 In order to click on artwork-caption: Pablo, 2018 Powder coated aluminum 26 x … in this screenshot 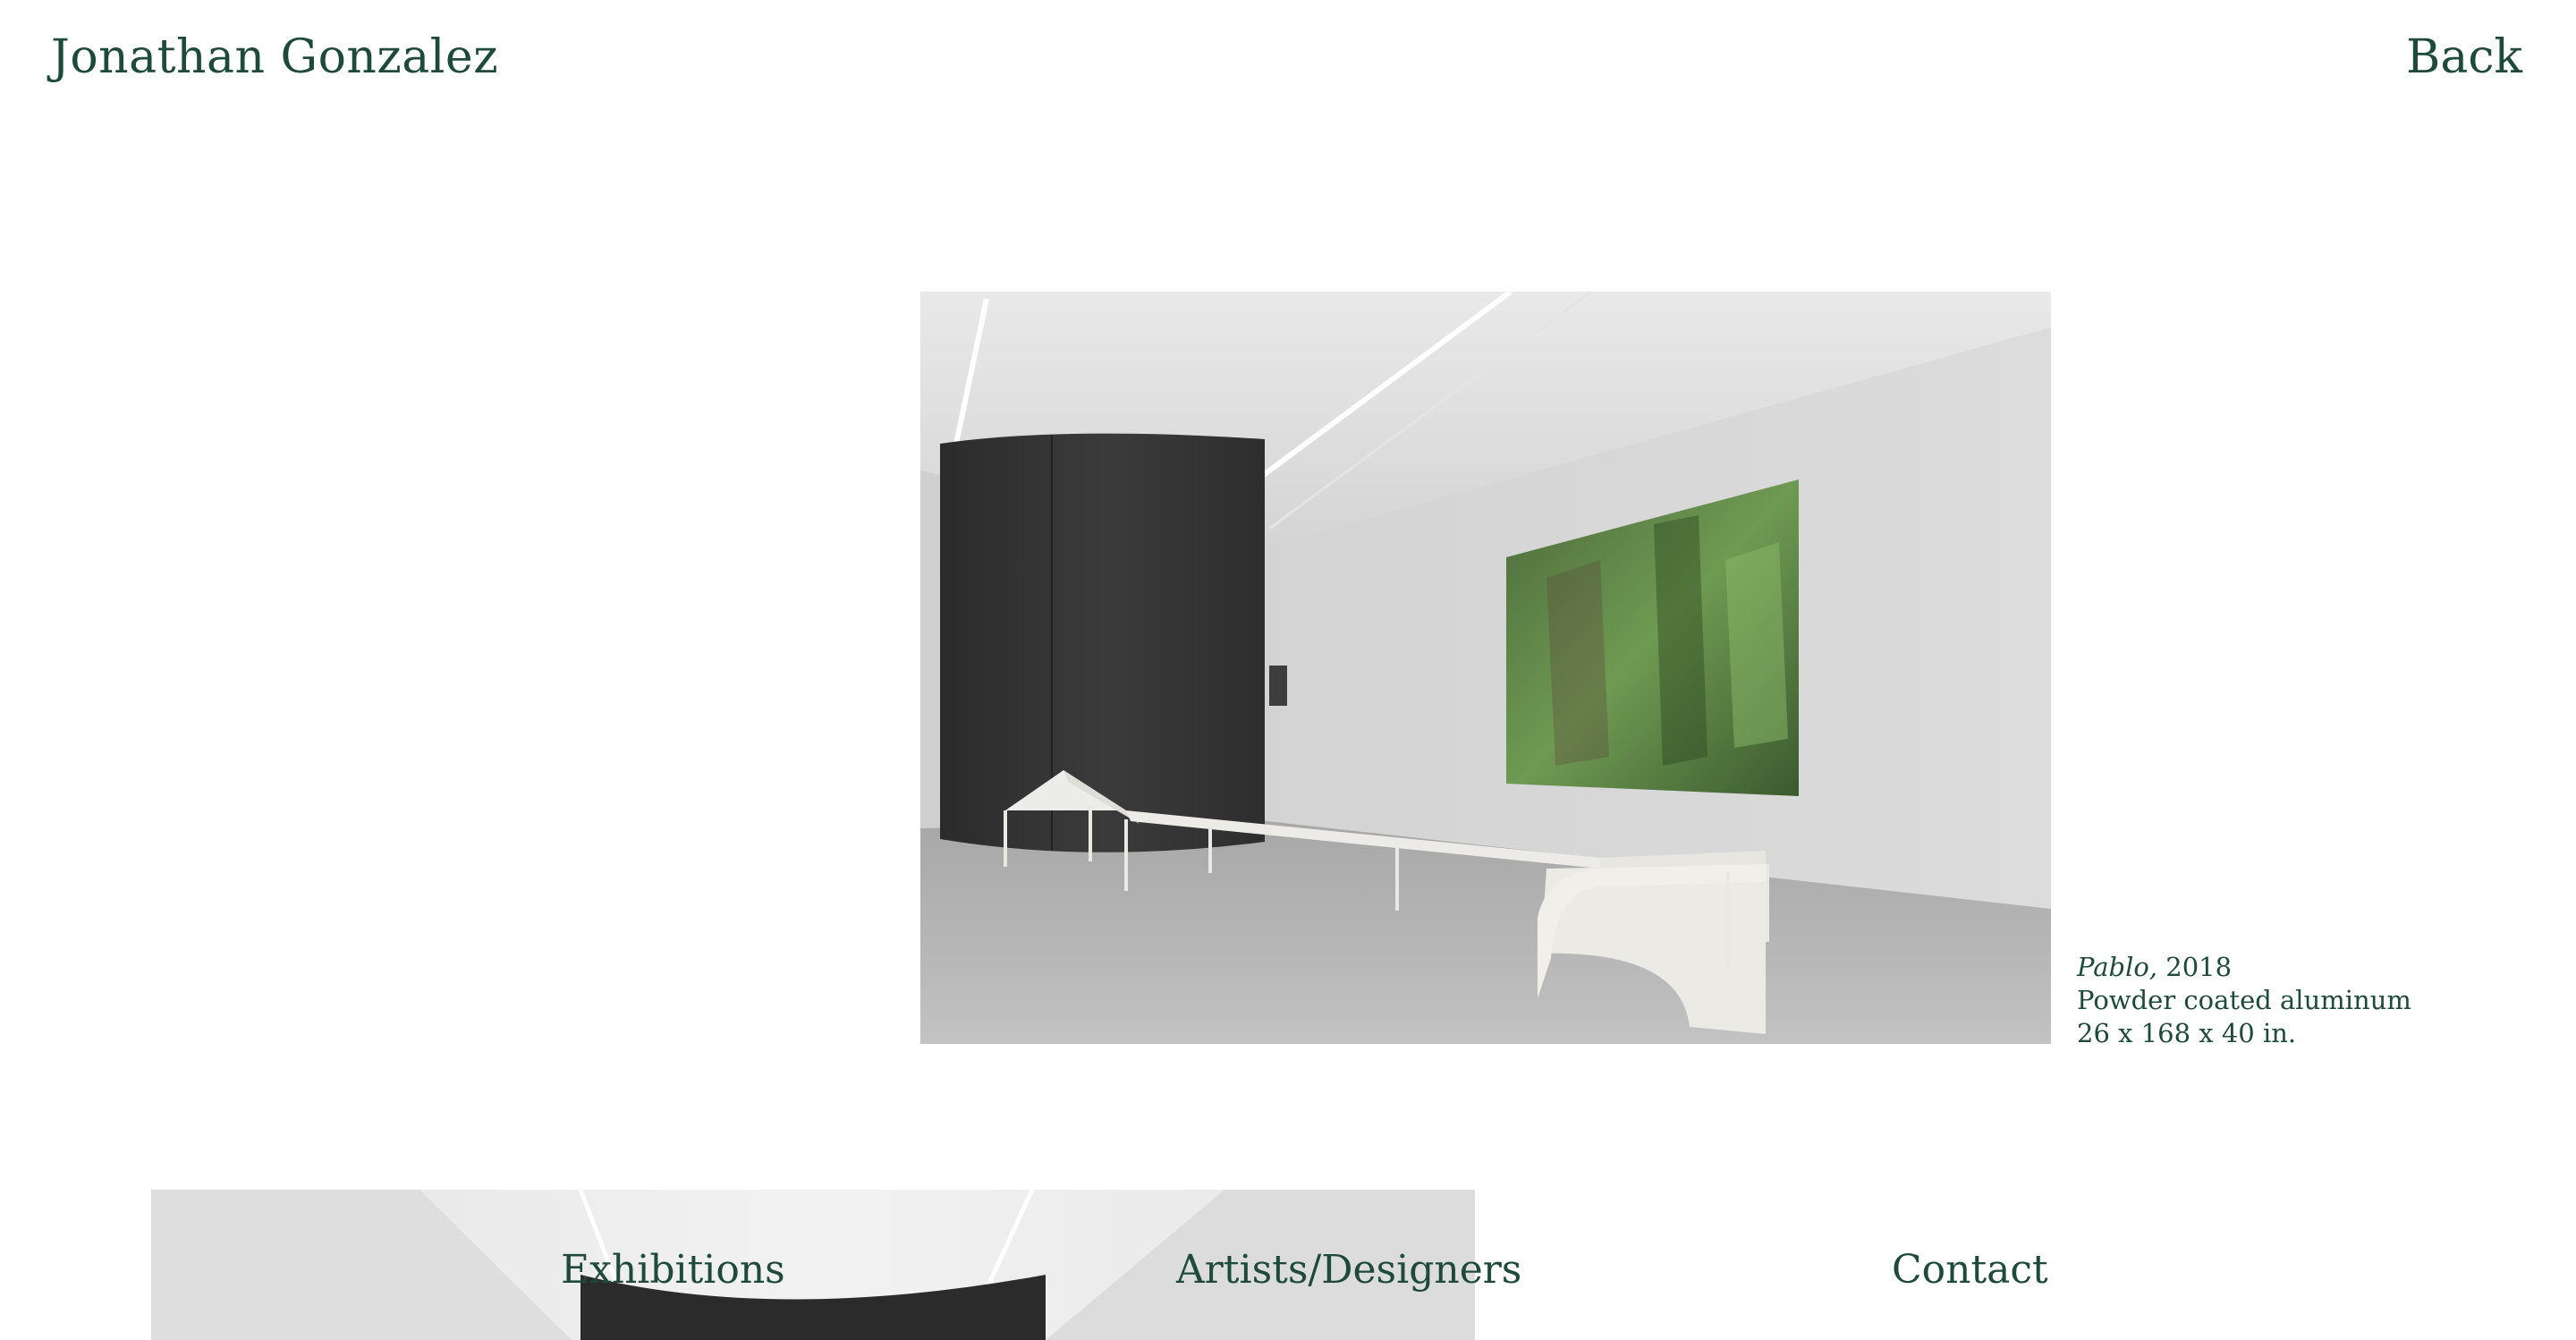, I will do `click(2244, 1000)`.